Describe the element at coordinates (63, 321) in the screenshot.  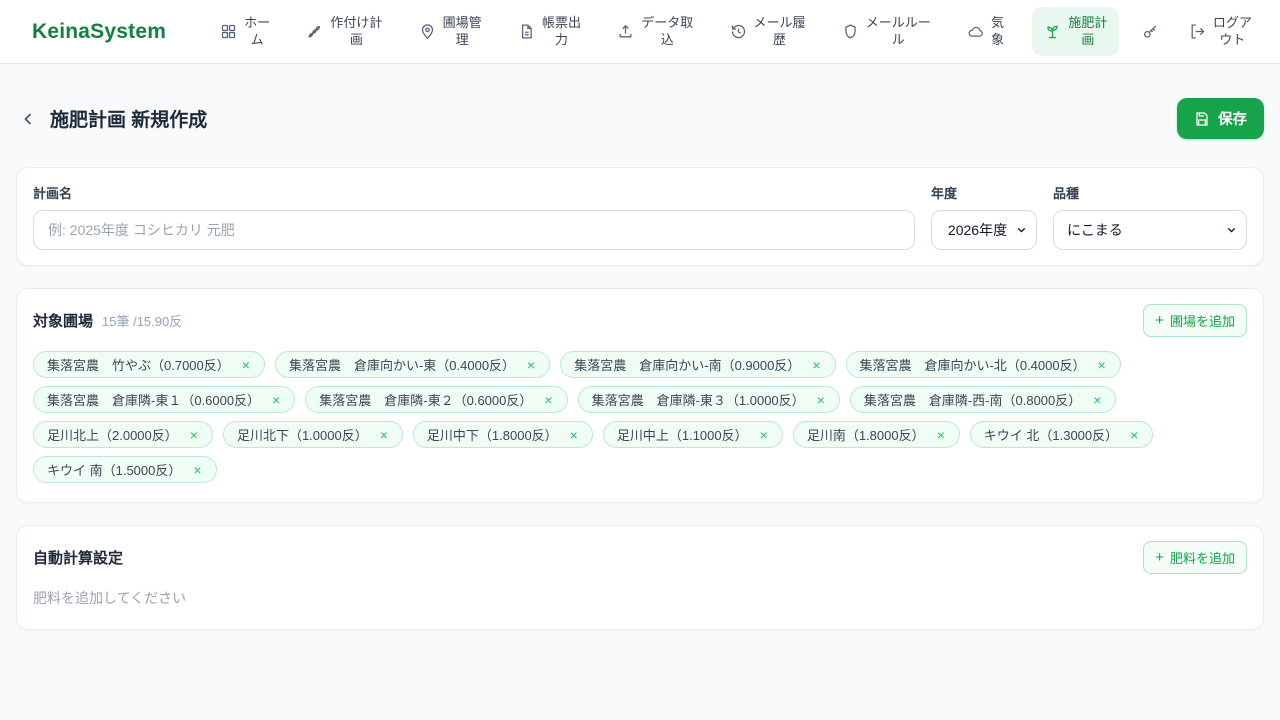
I see `target-fields-title: 対象圃場` at that location.